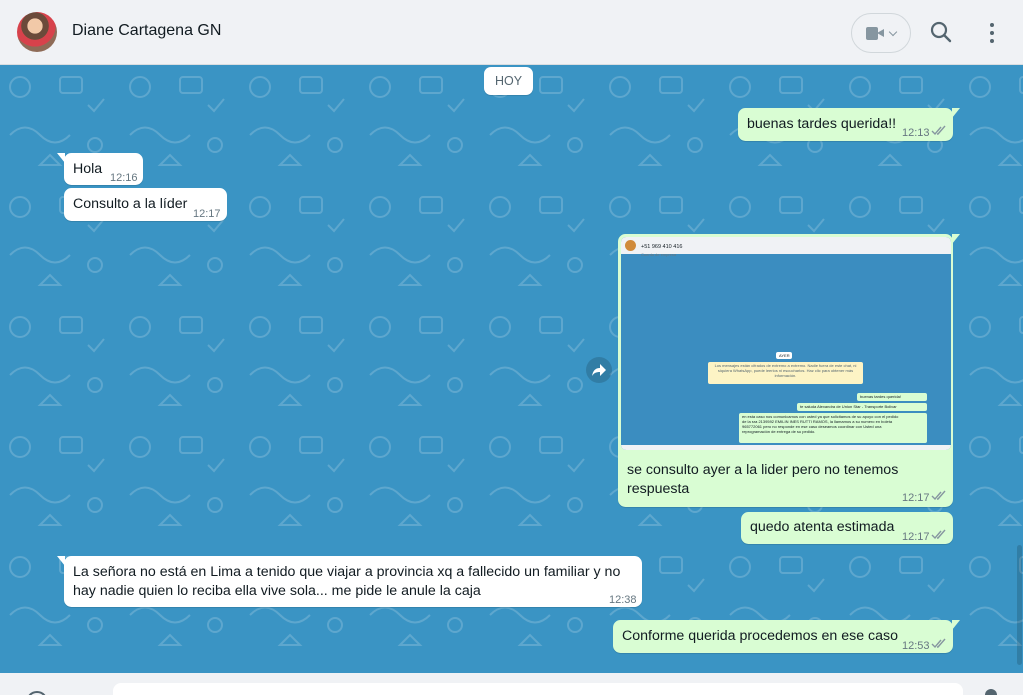  Describe the element at coordinates (916, 133) in the screenshot. I see `message-time: 12:13` at that location.